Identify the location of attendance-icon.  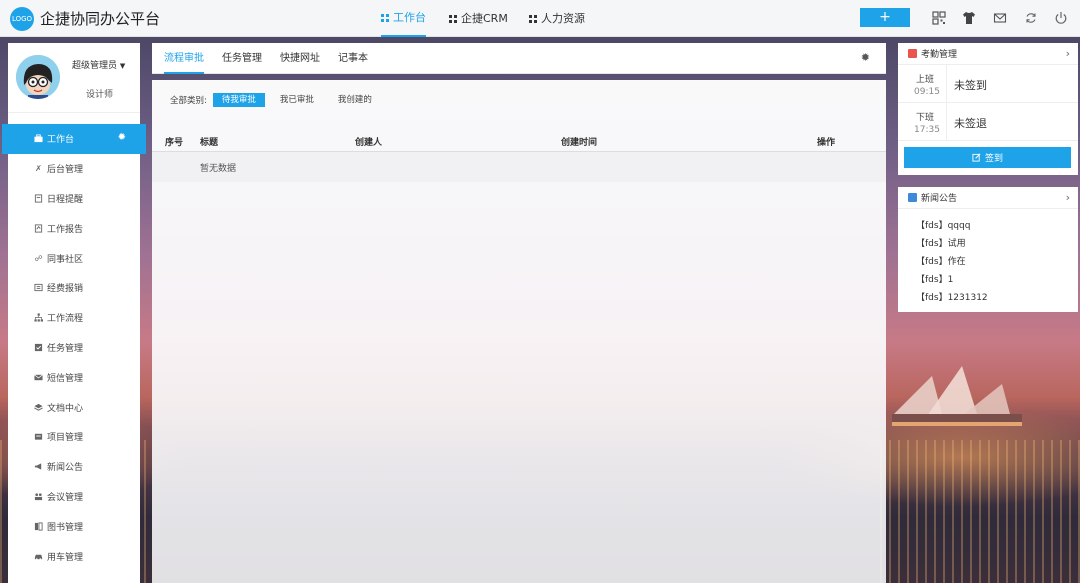
(912, 53).